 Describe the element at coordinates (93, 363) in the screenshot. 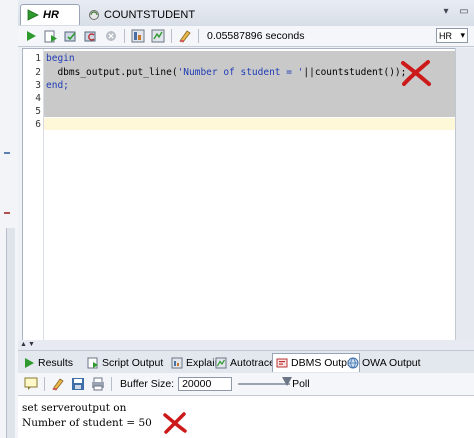

I see `script-output-icon` at that location.